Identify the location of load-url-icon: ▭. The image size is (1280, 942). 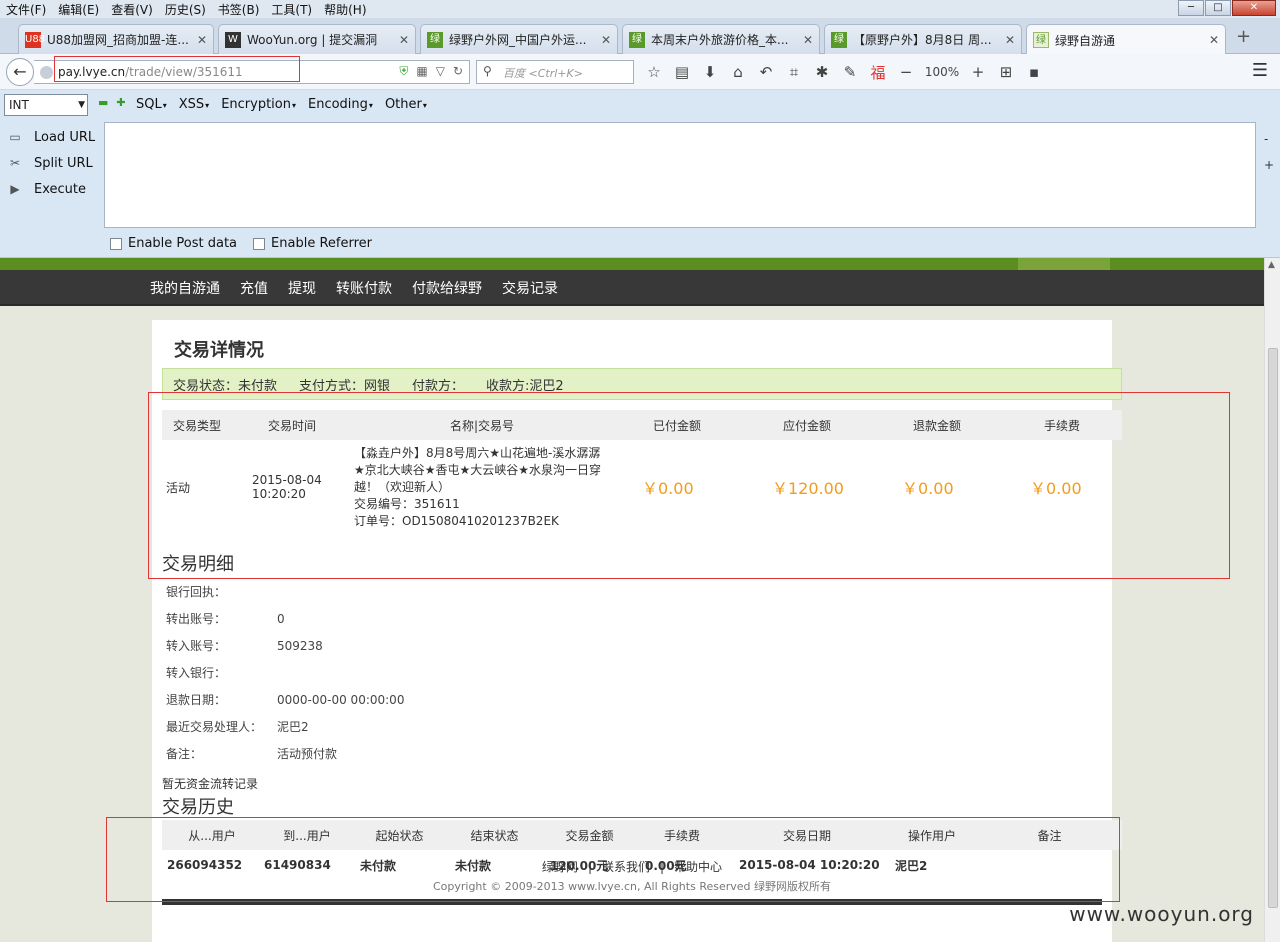
(15, 137).